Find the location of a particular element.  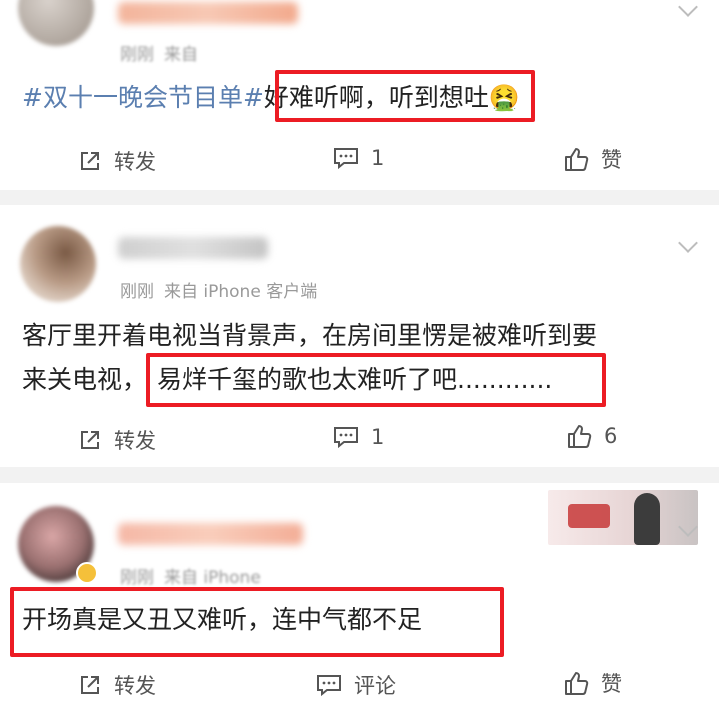

post-content-line-1: 客厅里开着电视当背景声，在房间里愣是被难听到要 is located at coordinates (310, 335).